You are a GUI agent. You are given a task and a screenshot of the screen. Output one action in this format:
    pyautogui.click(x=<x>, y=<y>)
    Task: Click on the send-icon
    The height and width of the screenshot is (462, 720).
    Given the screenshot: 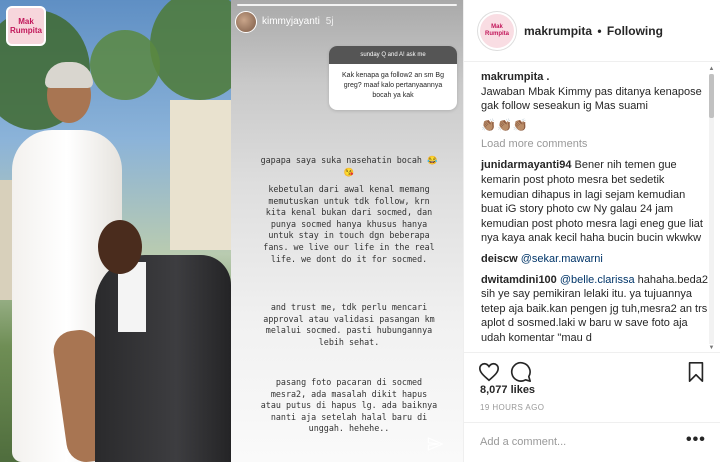 What is the action you would take?
    pyautogui.click(x=435, y=444)
    